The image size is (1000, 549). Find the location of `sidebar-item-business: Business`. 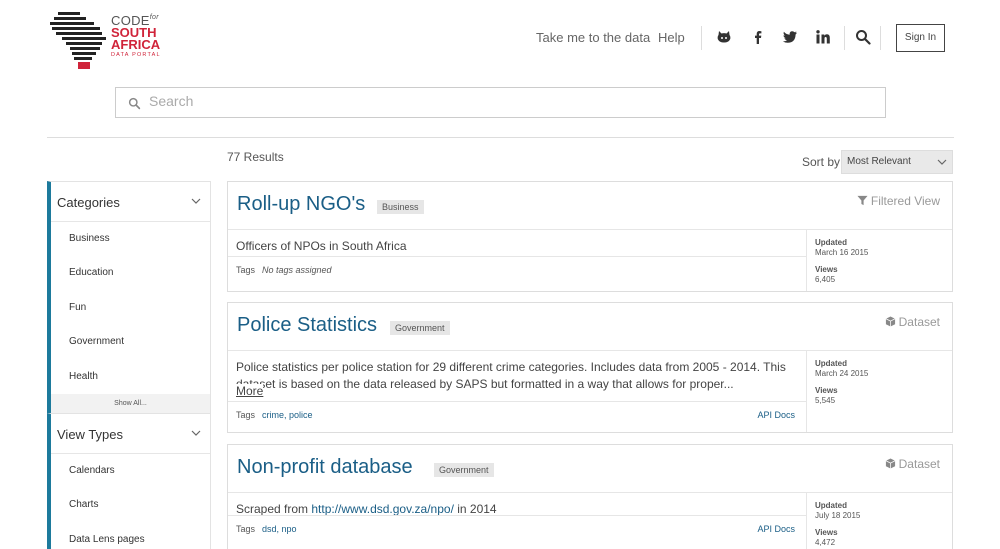

sidebar-item-business: Business is located at coordinates (130, 239).